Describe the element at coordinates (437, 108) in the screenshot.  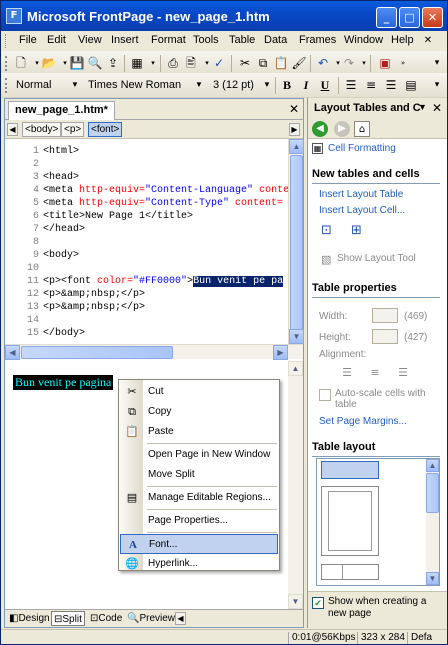
I see `close-pane-icon: ✕` at that location.